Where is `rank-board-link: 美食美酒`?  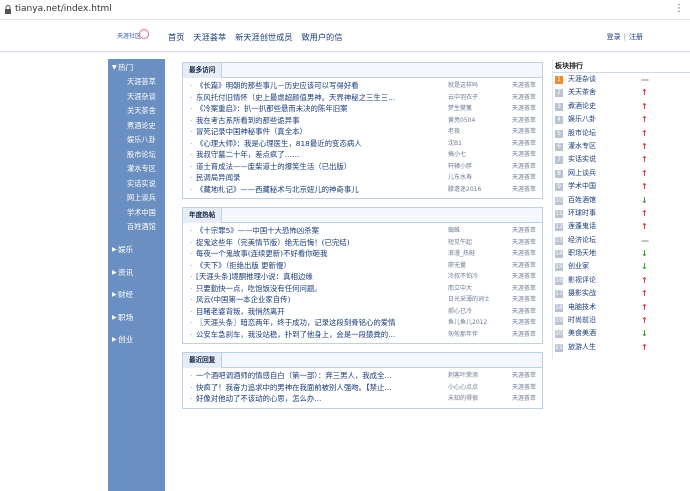
rank-board-link: 美食美酒 is located at coordinates (582, 333).